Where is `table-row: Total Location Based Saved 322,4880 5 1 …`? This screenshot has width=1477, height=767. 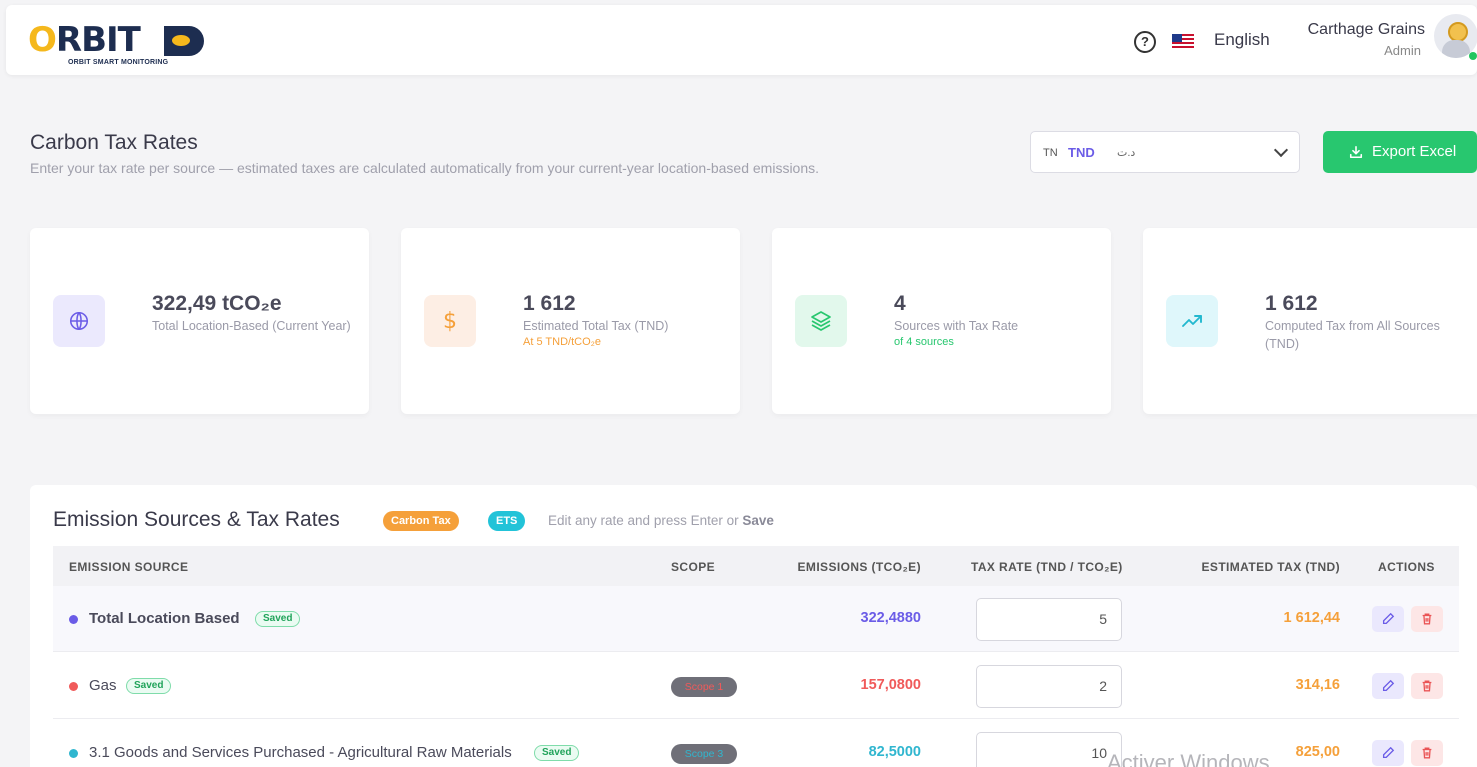 table-row: Total Location Based Saved 322,4880 5 1 … is located at coordinates (756, 619).